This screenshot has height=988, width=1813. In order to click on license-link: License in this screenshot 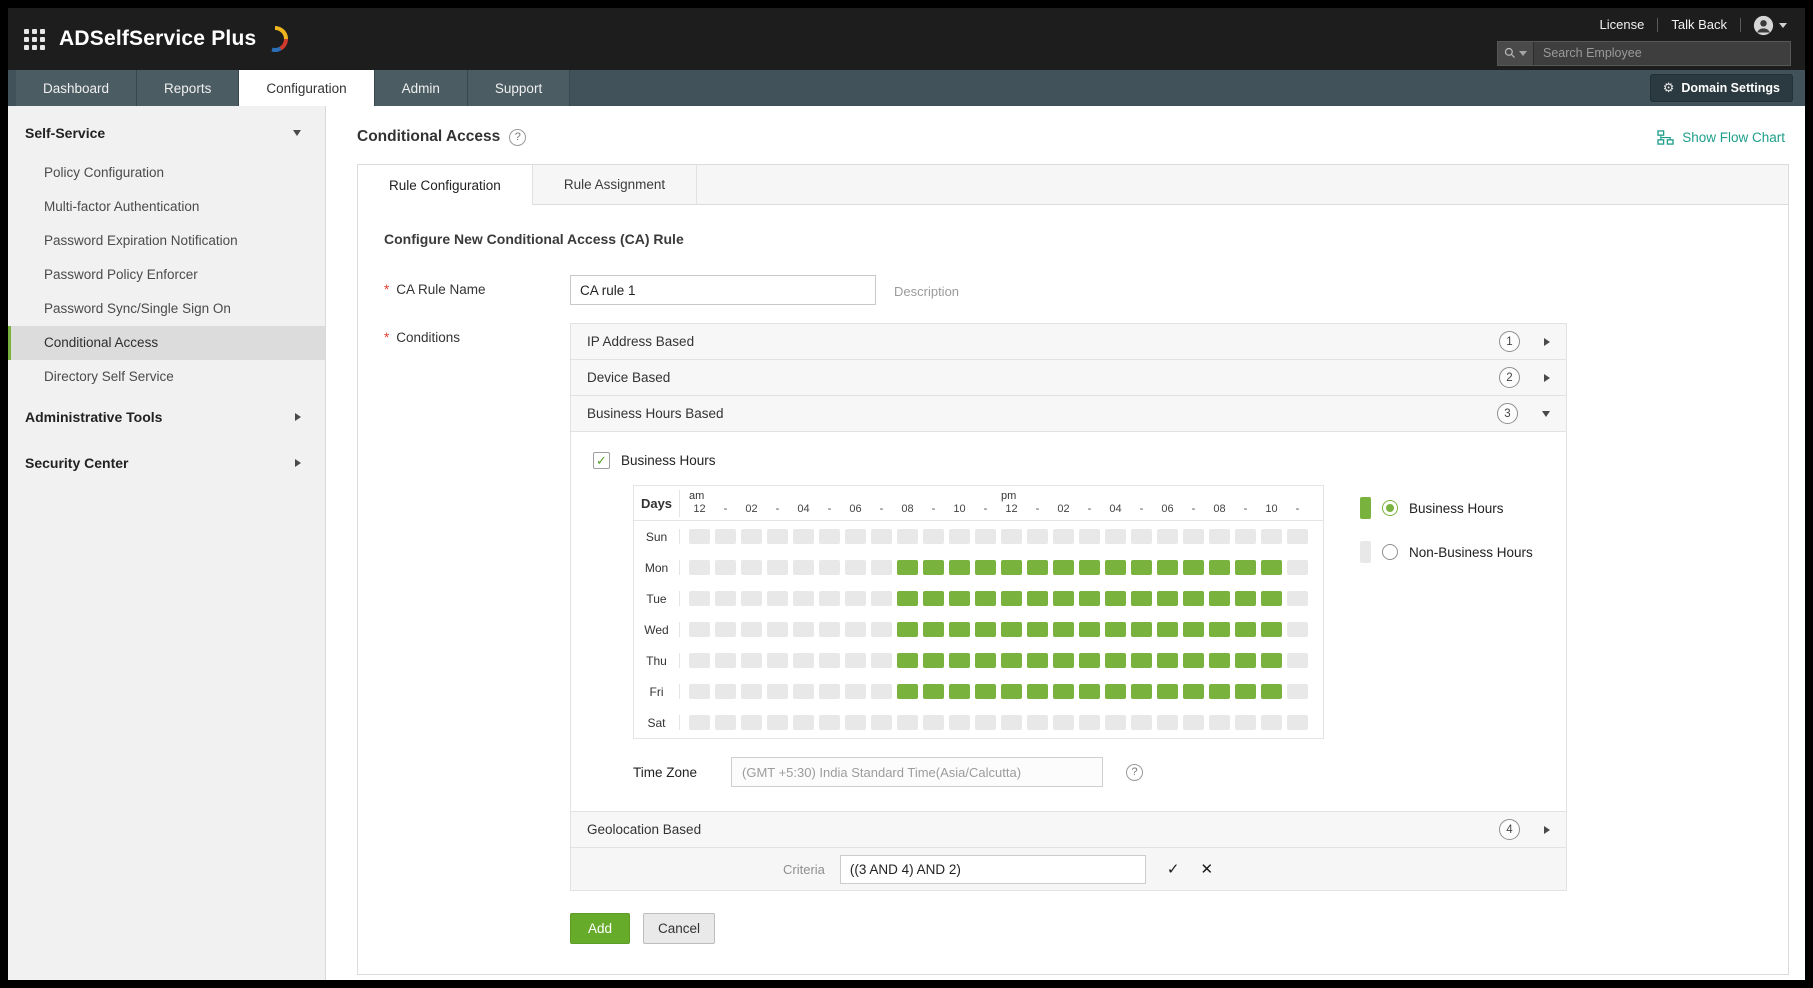, I will do `click(1623, 25)`.